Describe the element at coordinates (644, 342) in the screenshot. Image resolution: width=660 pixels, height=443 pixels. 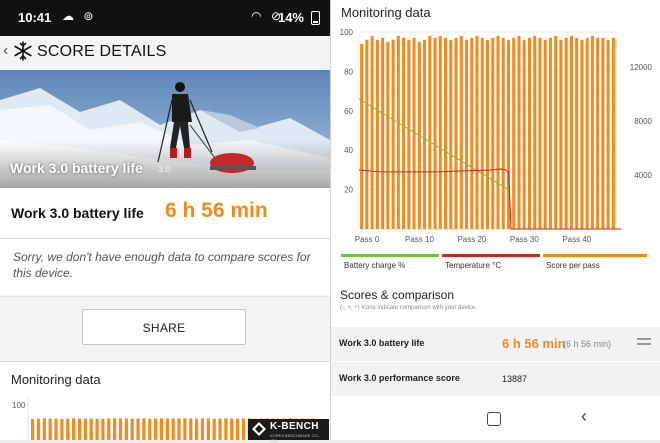
I see `expand-menu-icon` at that location.